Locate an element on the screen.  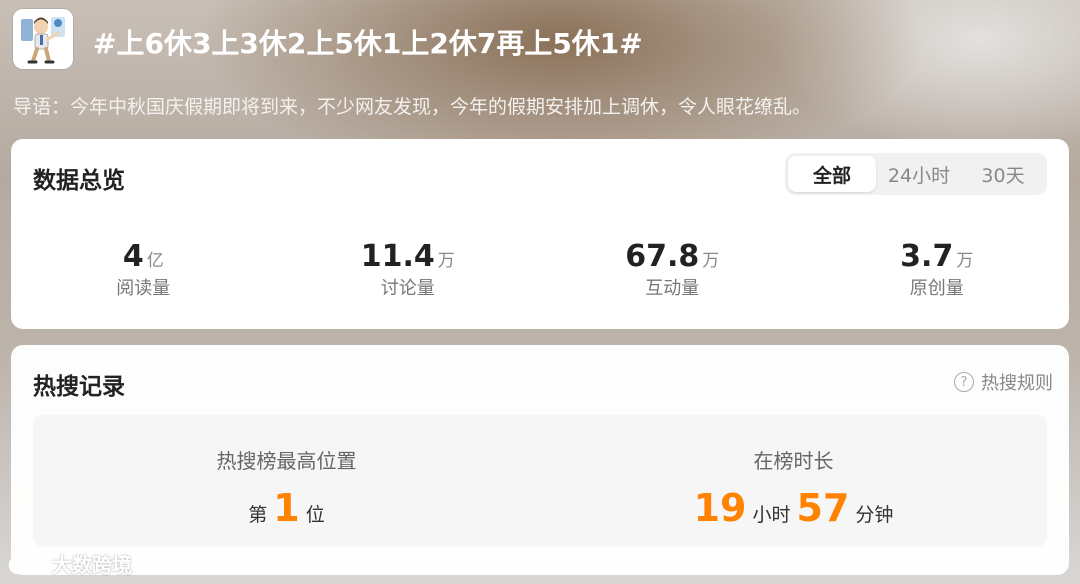
stat-originals: 3.7 万 原创量 is located at coordinates (937, 269).